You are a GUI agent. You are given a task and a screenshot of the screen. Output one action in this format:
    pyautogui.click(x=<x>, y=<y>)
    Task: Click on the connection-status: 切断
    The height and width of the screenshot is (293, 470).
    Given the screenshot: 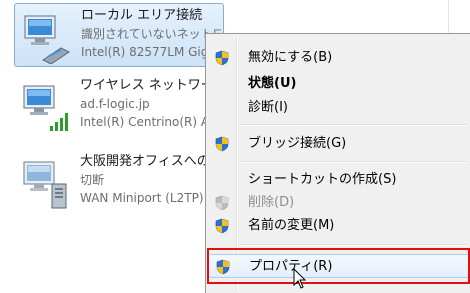 What is the action you would take?
    pyautogui.click(x=92, y=180)
    